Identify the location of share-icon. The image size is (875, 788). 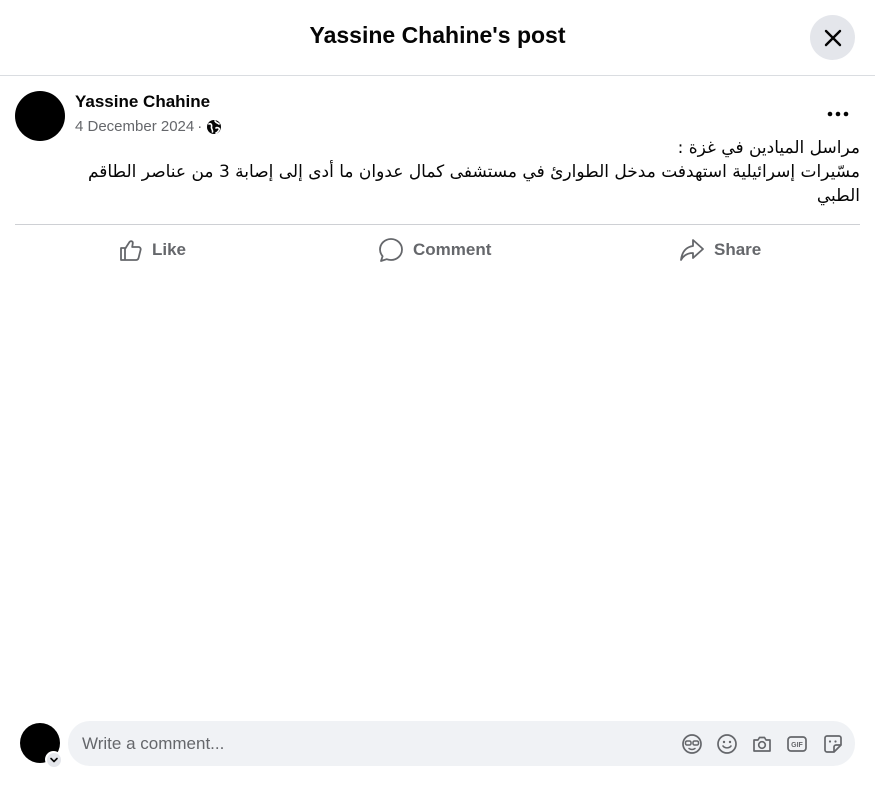
(692, 250).